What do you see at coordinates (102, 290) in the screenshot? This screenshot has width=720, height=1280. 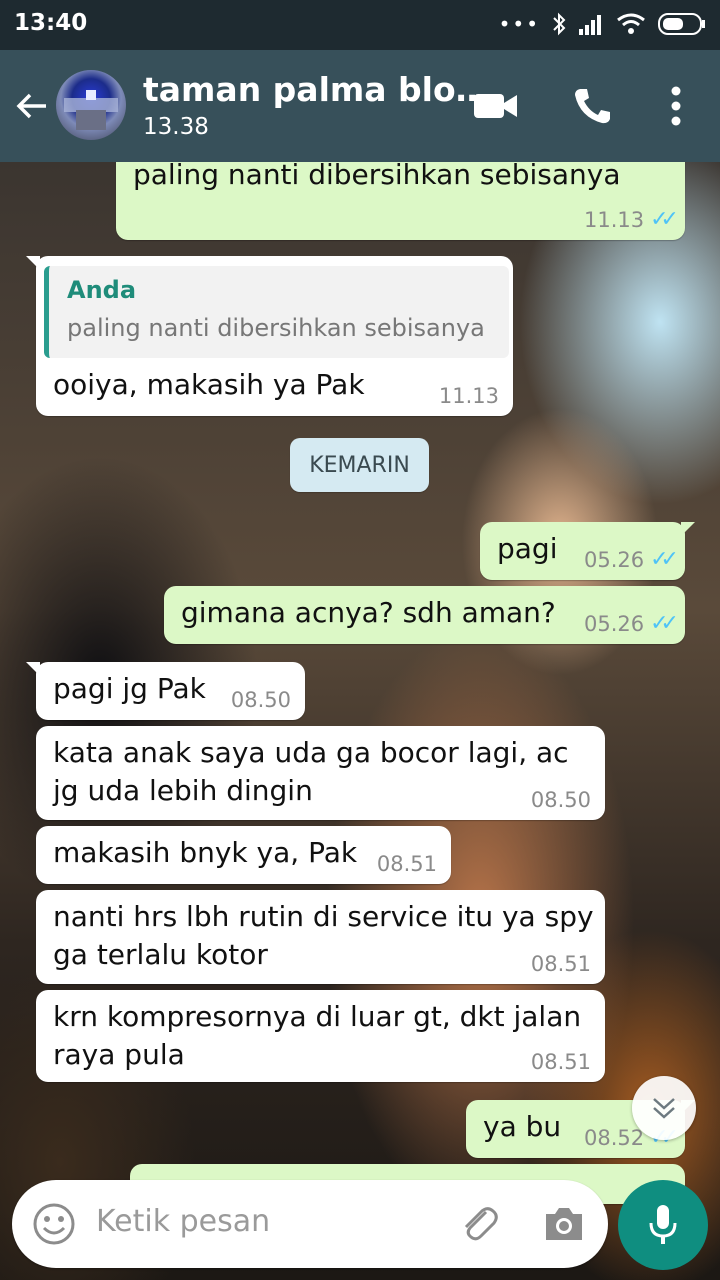 I see `quote-author: Anda` at bounding box center [102, 290].